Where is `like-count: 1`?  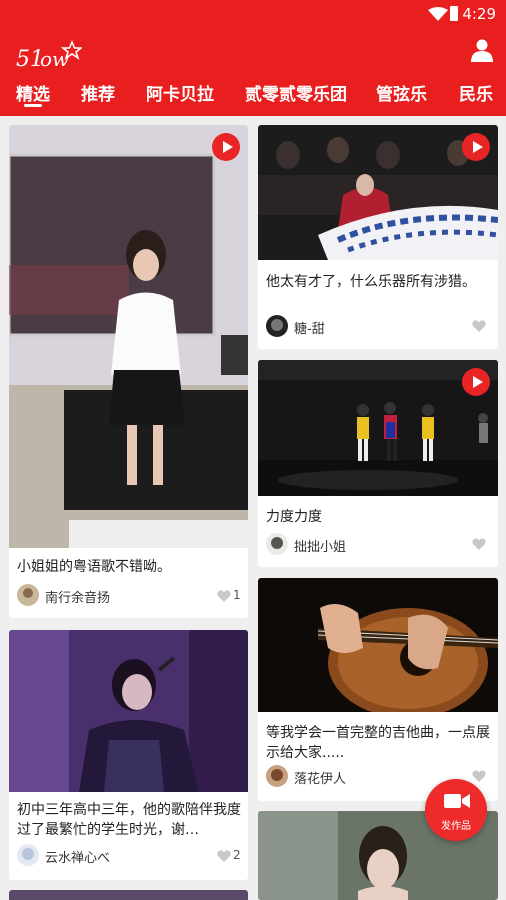 like-count: 1 is located at coordinates (237, 595).